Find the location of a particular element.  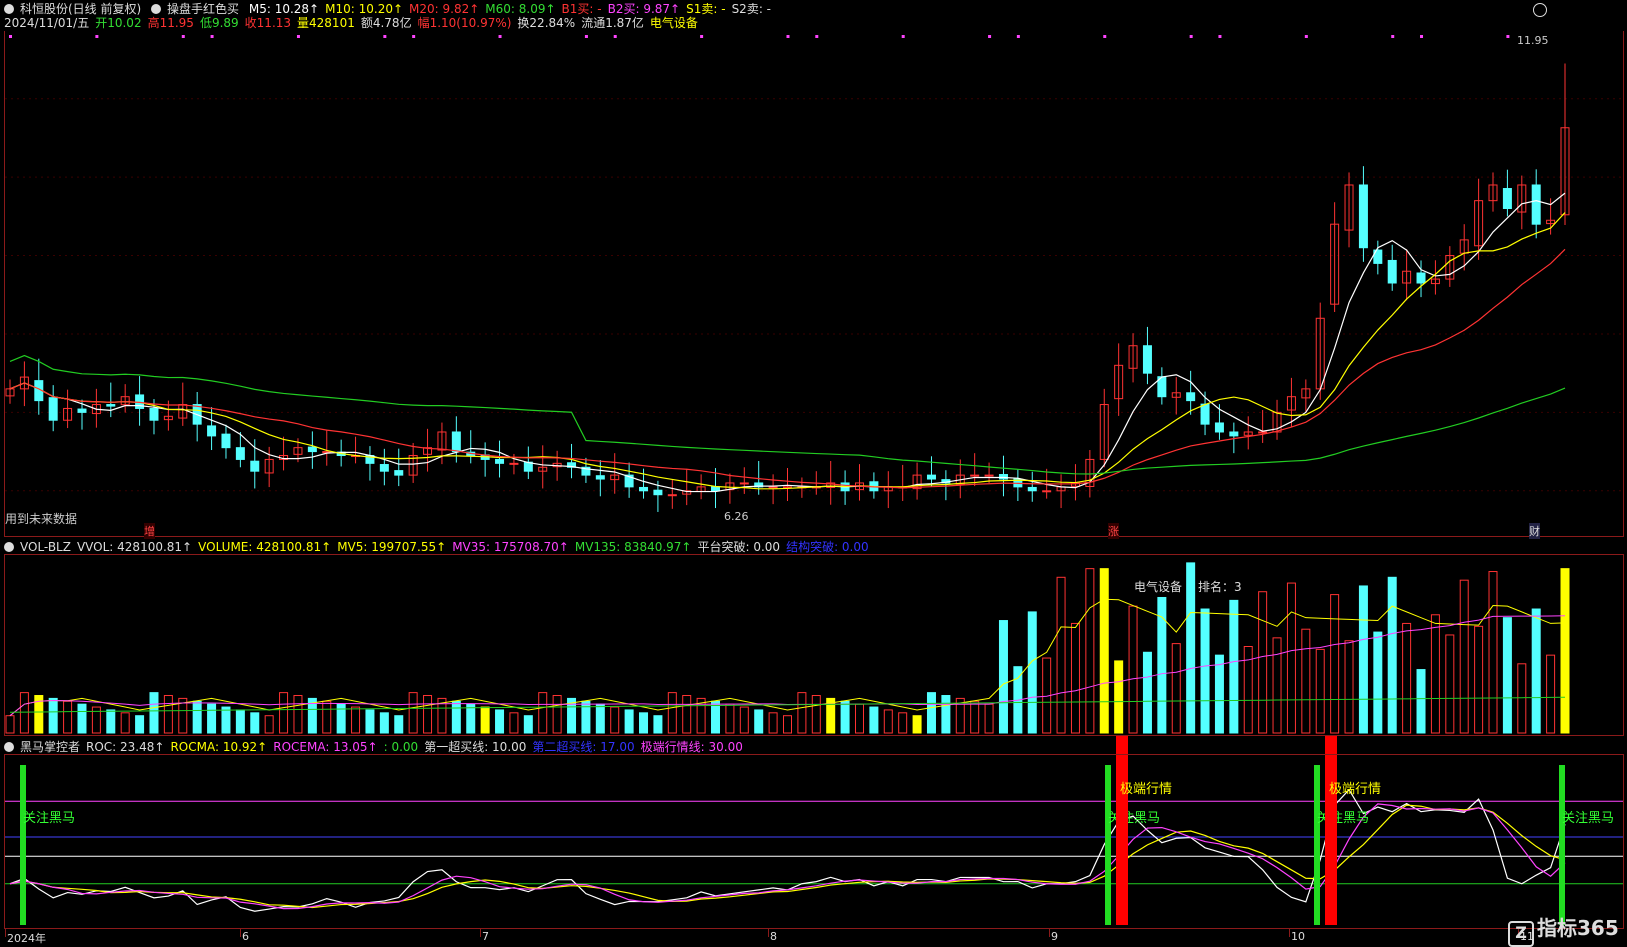

rank-text: 排名： is located at coordinates (1216, 587).